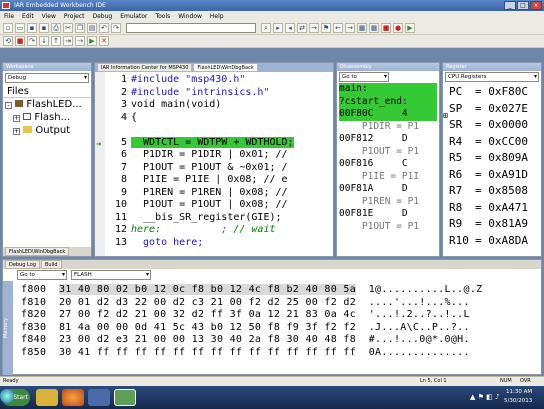  Describe the element at coordinates (92, 28) in the screenshot. I see `paste-icon: ▤` at that location.